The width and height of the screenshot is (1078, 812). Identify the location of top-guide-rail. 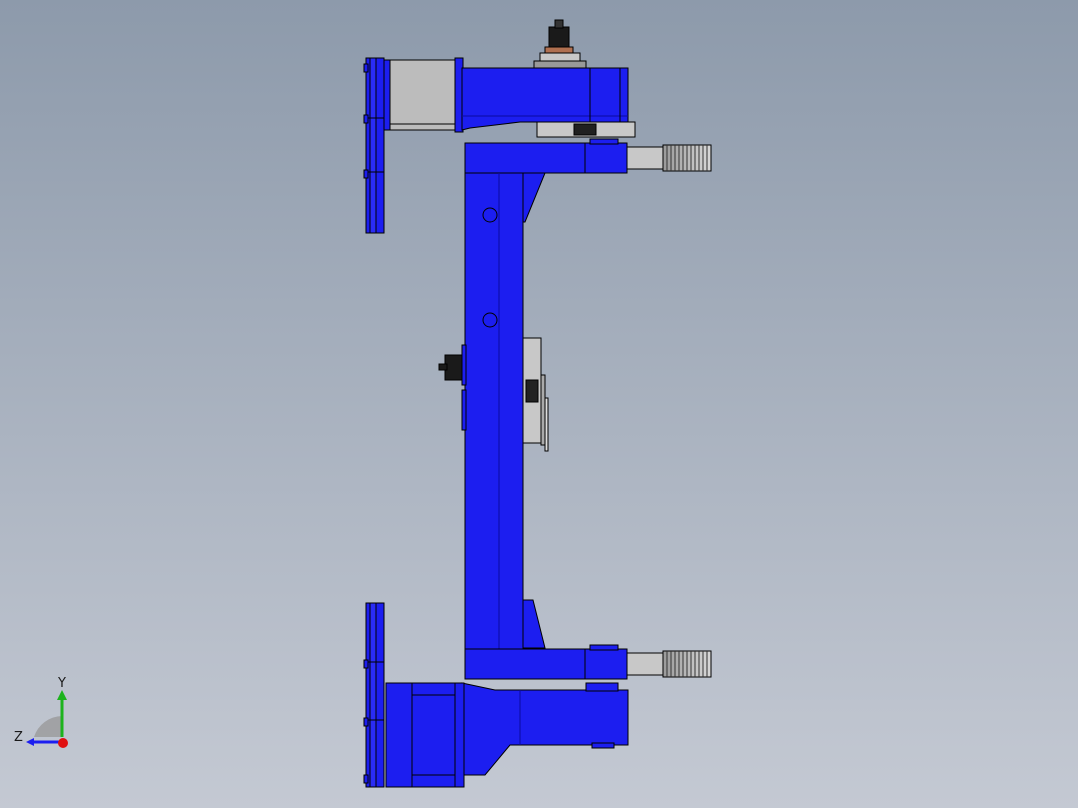
(586, 129).